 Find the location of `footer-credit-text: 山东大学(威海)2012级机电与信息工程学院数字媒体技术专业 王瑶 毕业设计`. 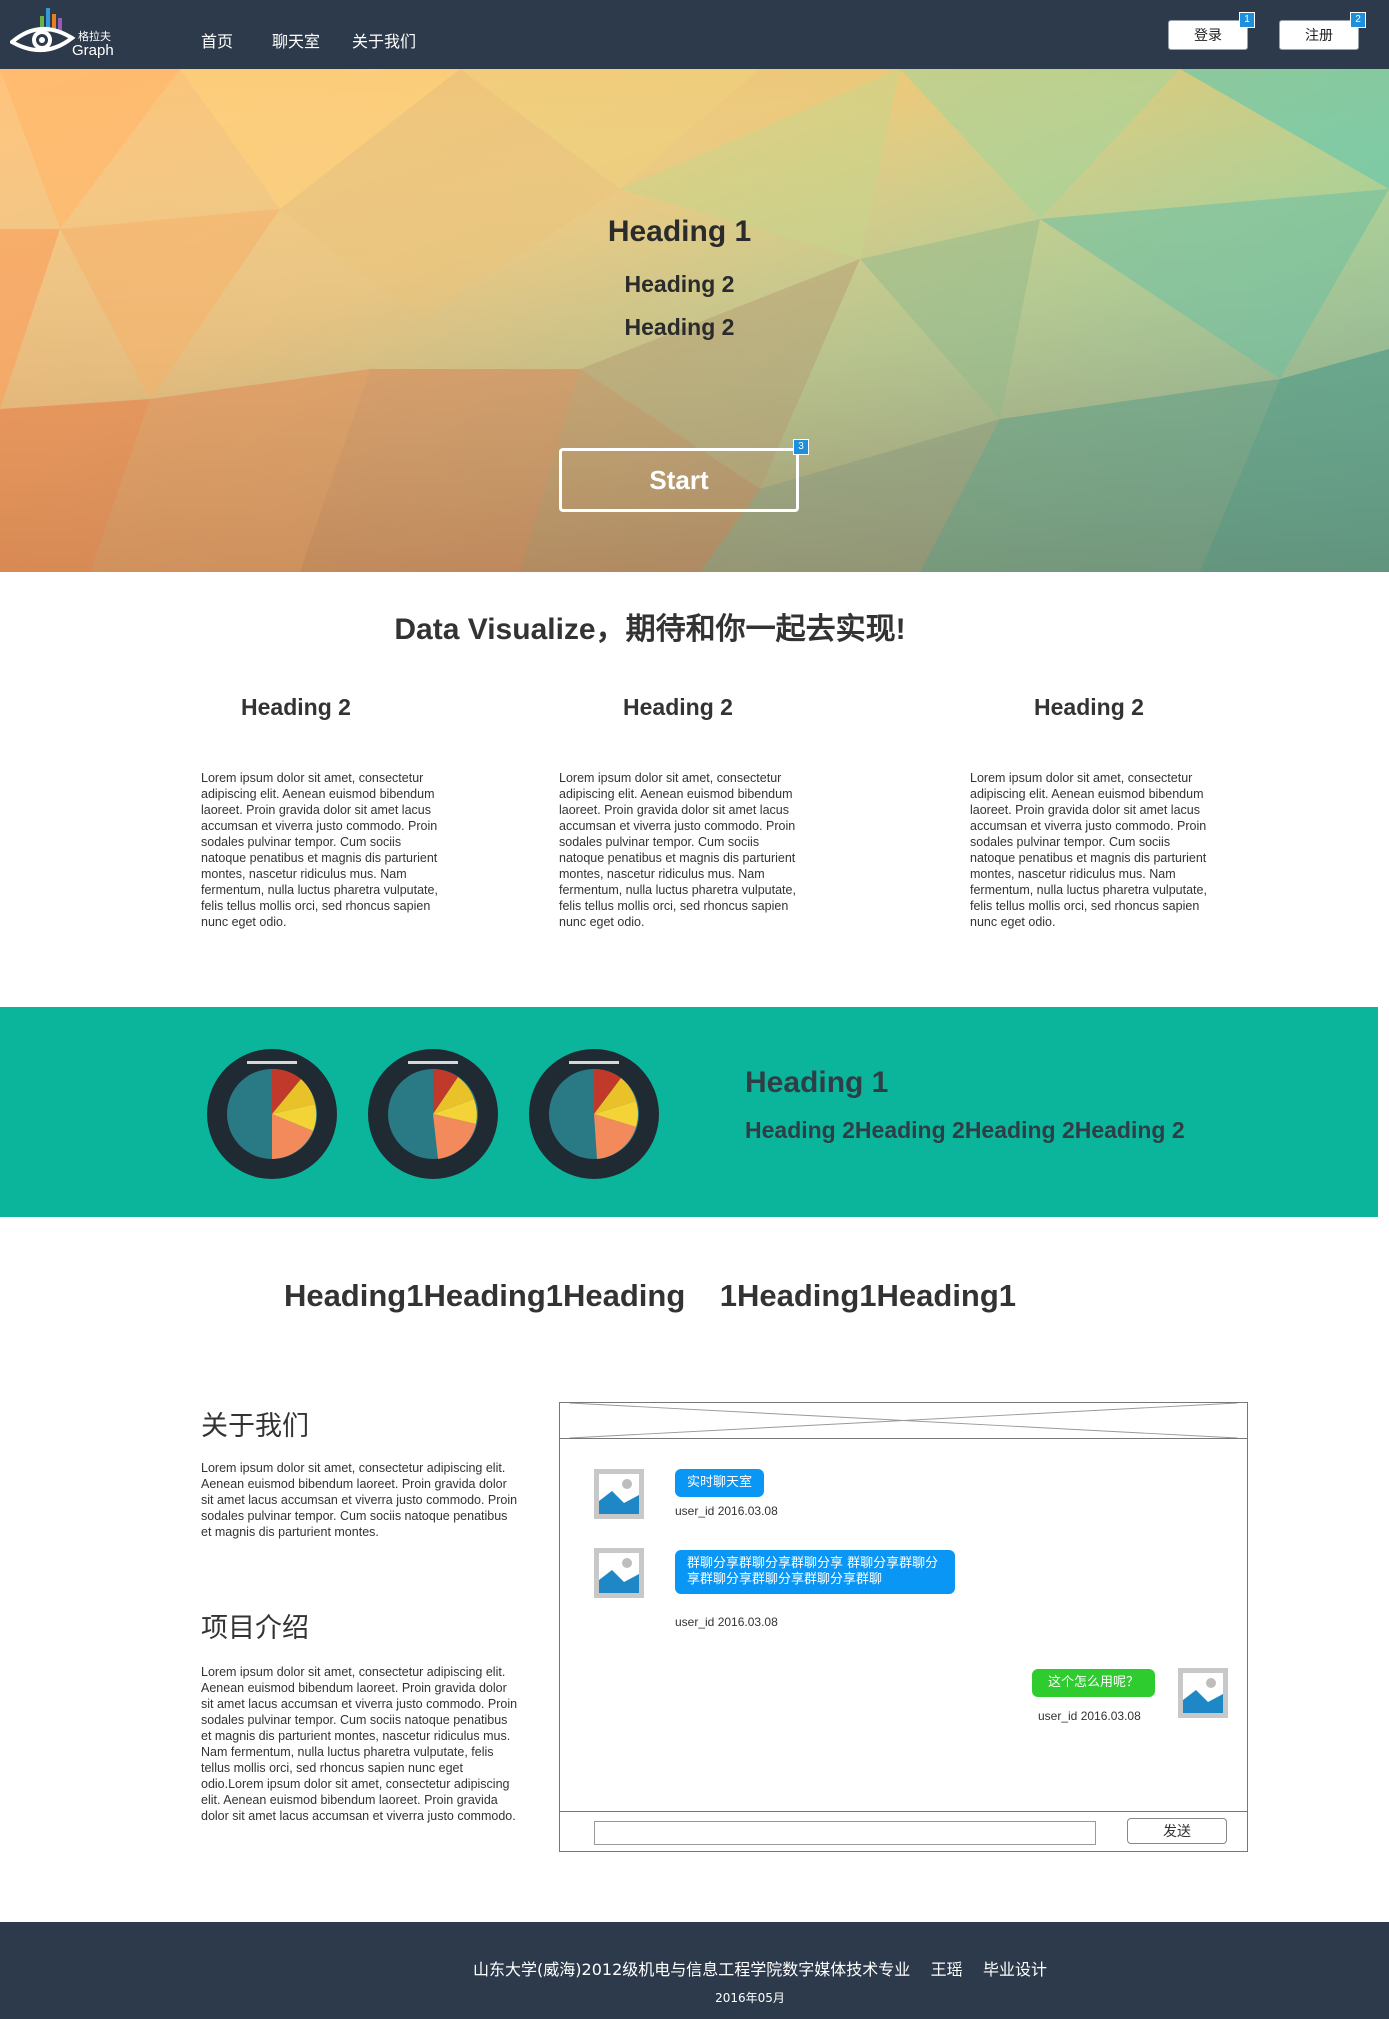

footer-credit-text: 山东大学(威海)2012级机电与信息工程学院数字媒体技术专业 王瑶 毕业设计 is located at coordinates (760, 1969).